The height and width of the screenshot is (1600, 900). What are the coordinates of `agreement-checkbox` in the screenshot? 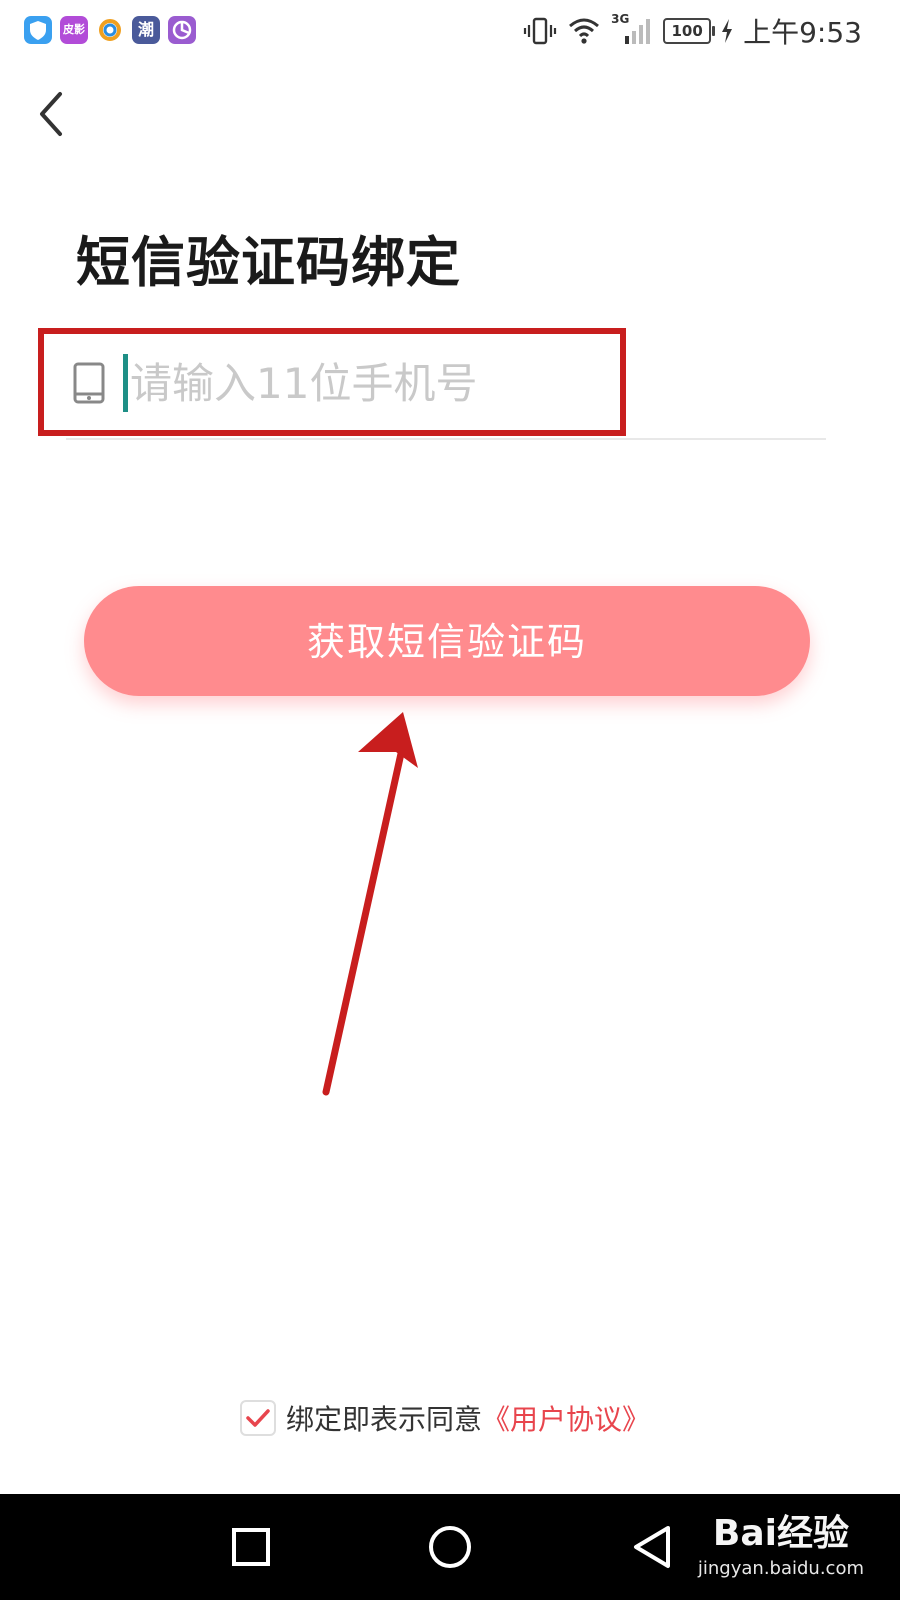 It's located at (258, 1418).